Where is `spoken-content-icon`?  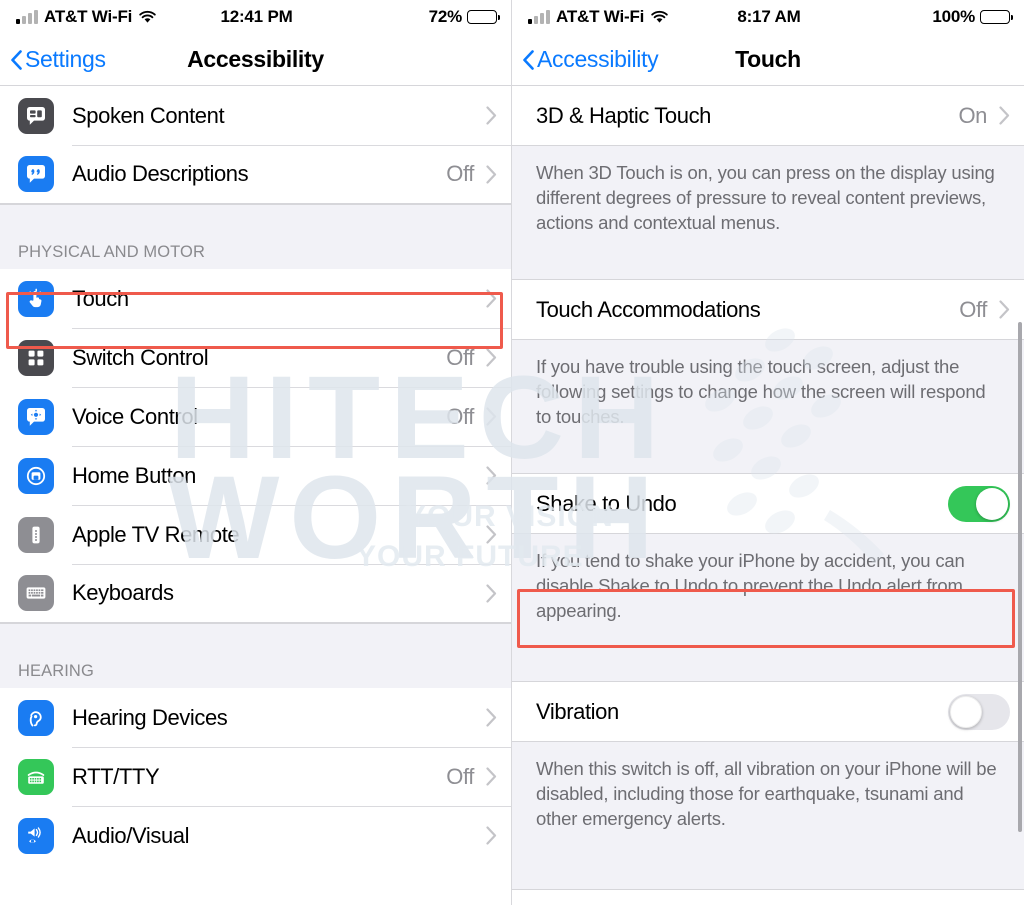 spoken-content-icon is located at coordinates (36, 115).